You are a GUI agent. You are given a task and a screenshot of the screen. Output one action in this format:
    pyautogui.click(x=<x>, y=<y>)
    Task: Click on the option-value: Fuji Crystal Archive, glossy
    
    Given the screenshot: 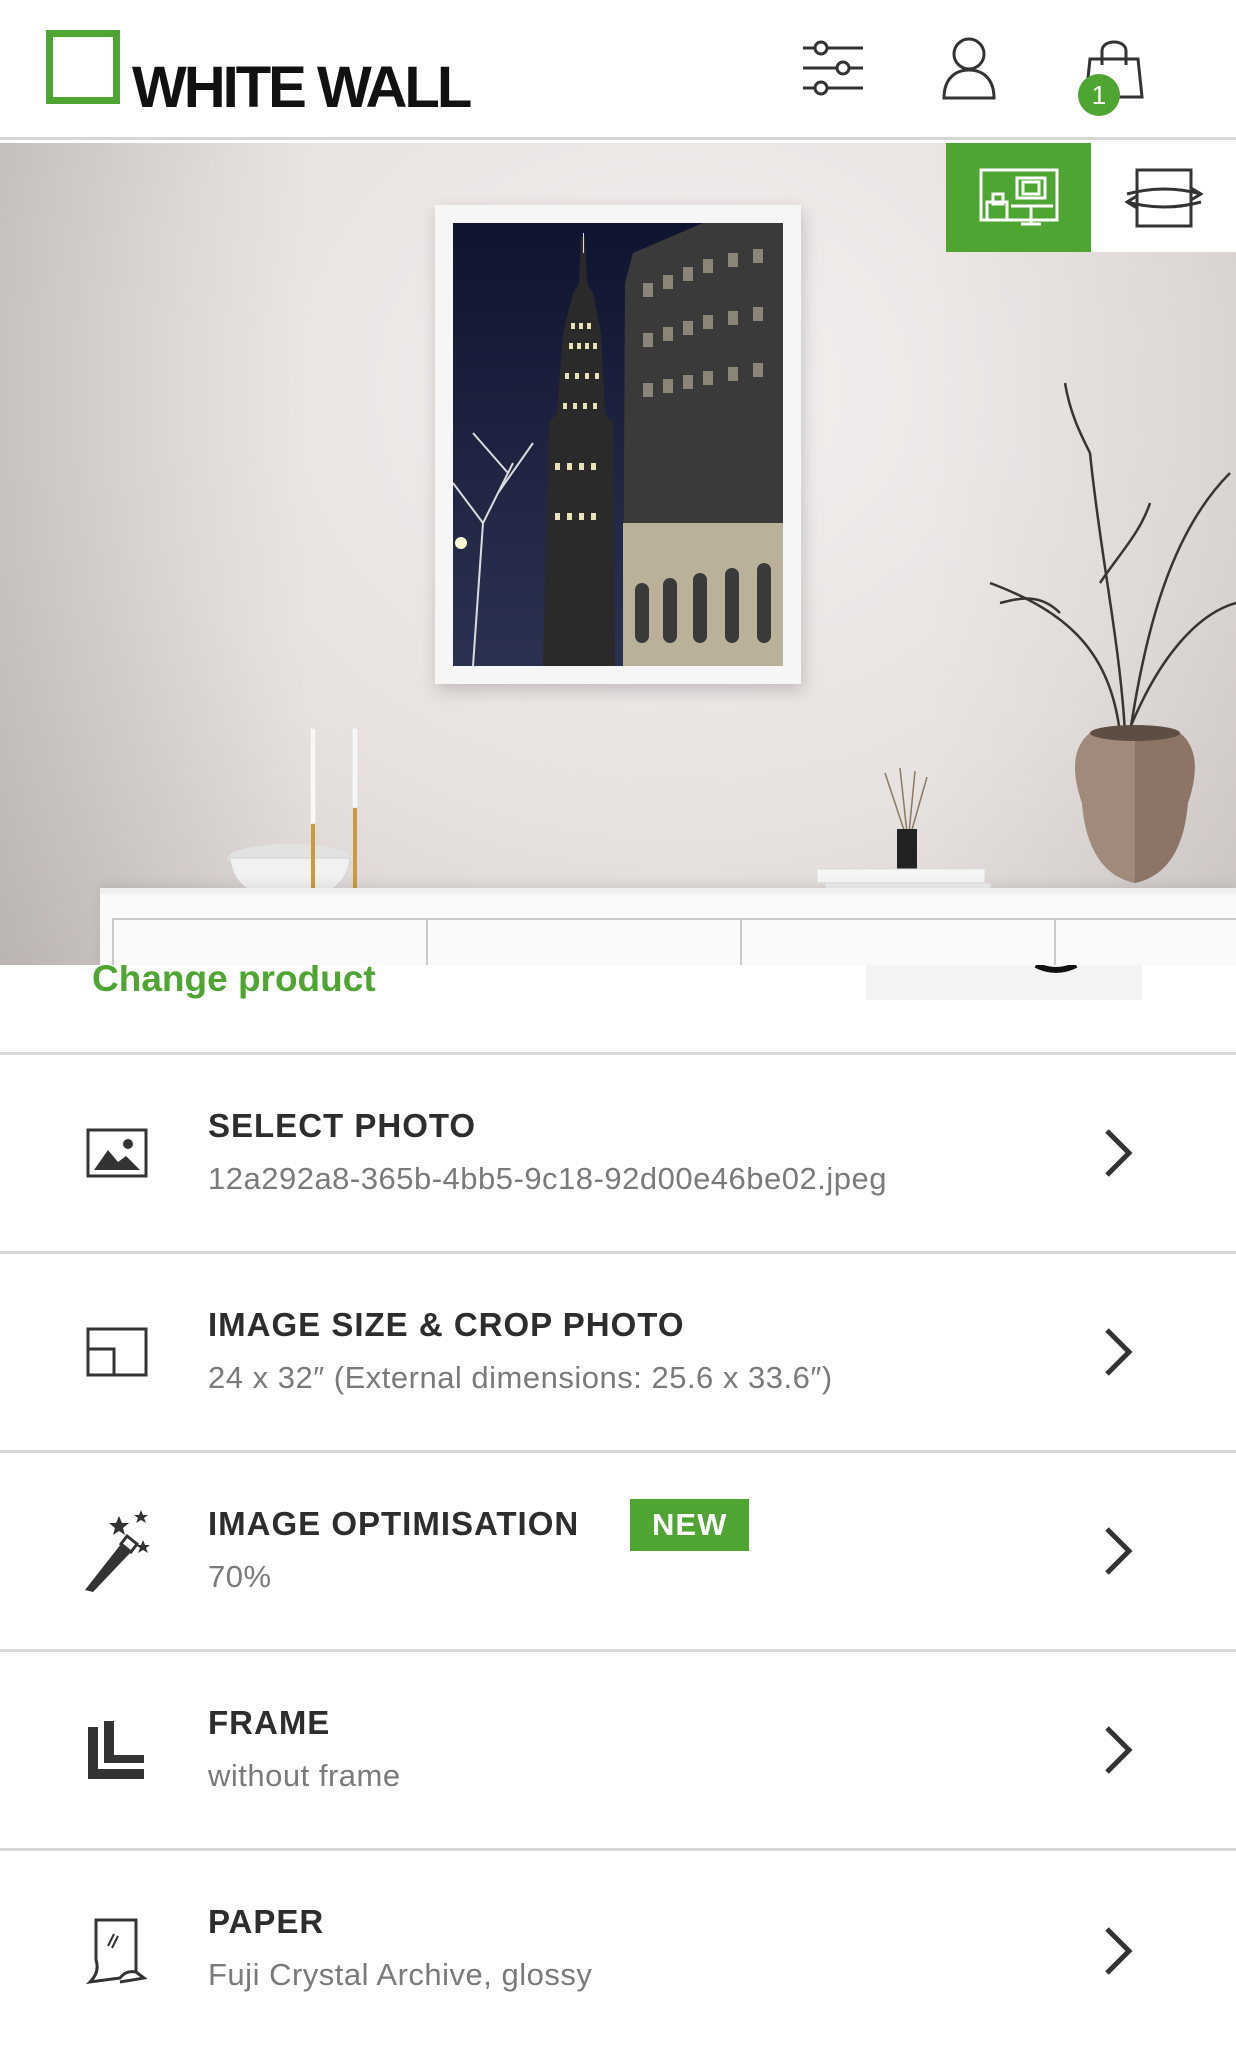 What is the action you would take?
    pyautogui.click(x=400, y=1974)
    